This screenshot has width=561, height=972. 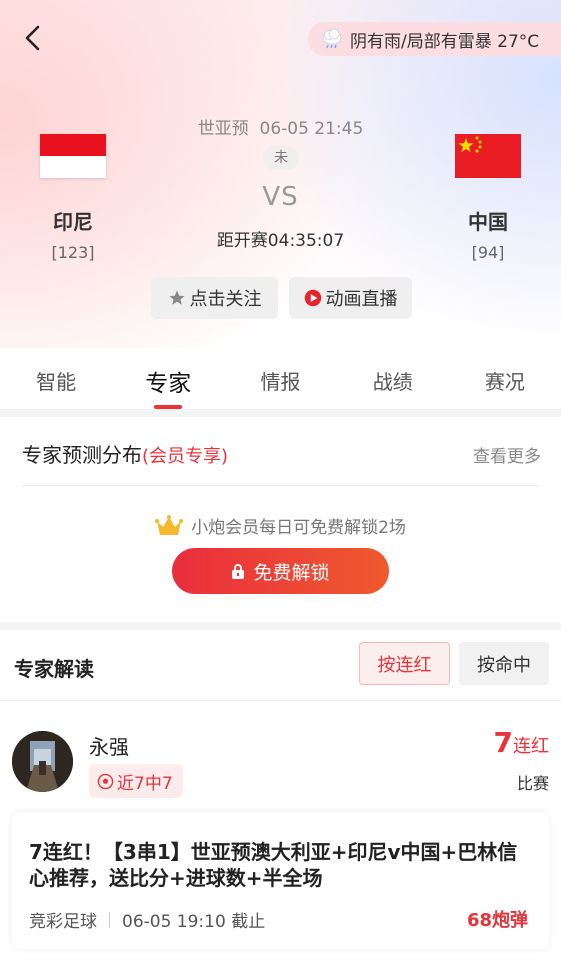 What do you see at coordinates (82, 455) in the screenshot?
I see `prediction-title-text: 专家预测分布` at bounding box center [82, 455].